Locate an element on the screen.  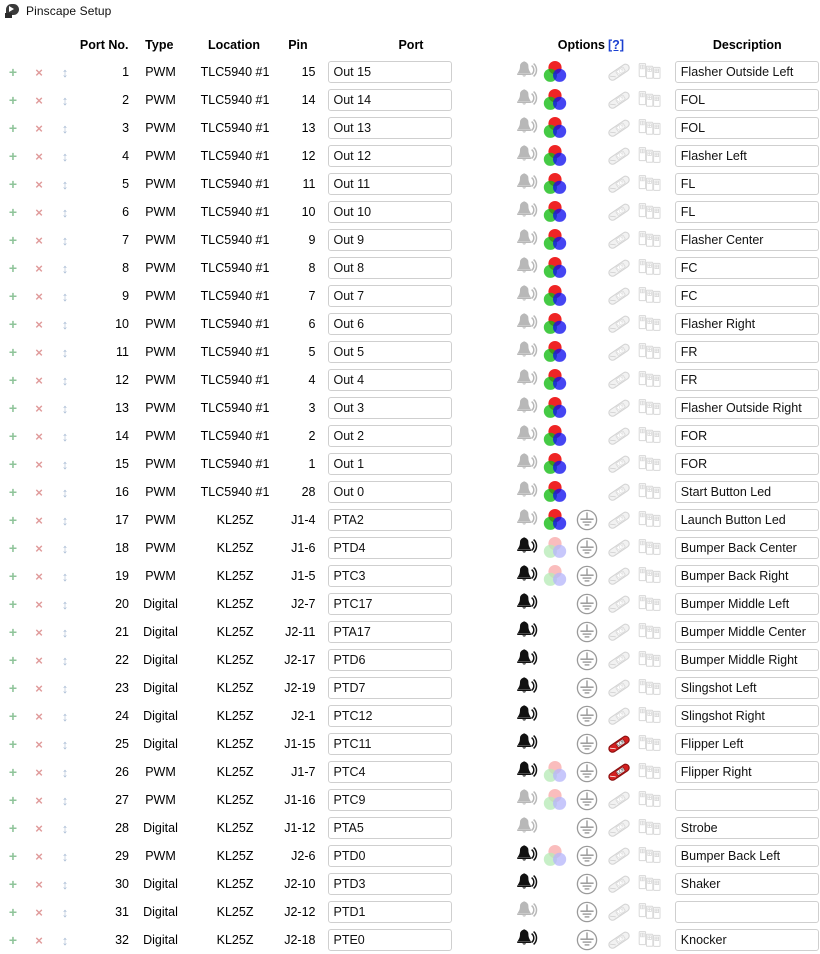
port-input: PTC4 is located at coordinates (389, 772).